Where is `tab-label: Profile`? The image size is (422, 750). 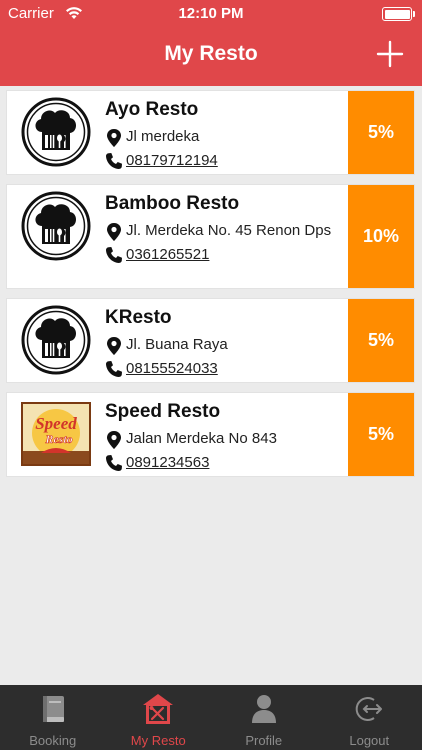 tab-label: Profile is located at coordinates (264, 740).